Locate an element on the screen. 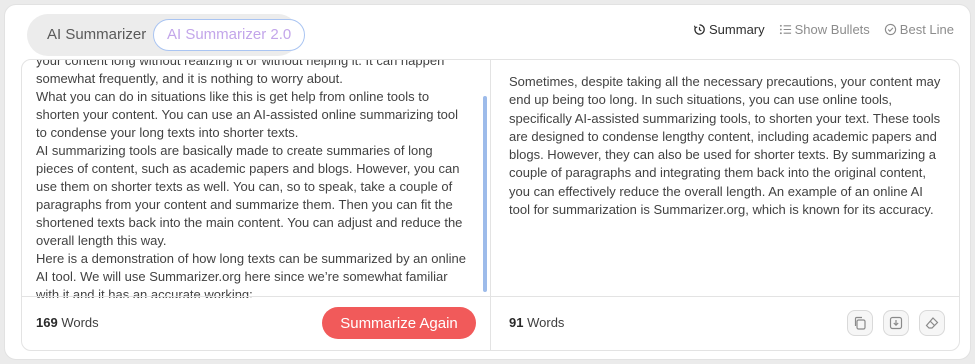  mode-switch: AI Summarizer AI Summarizer 2.0 is located at coordinates (166, 35).